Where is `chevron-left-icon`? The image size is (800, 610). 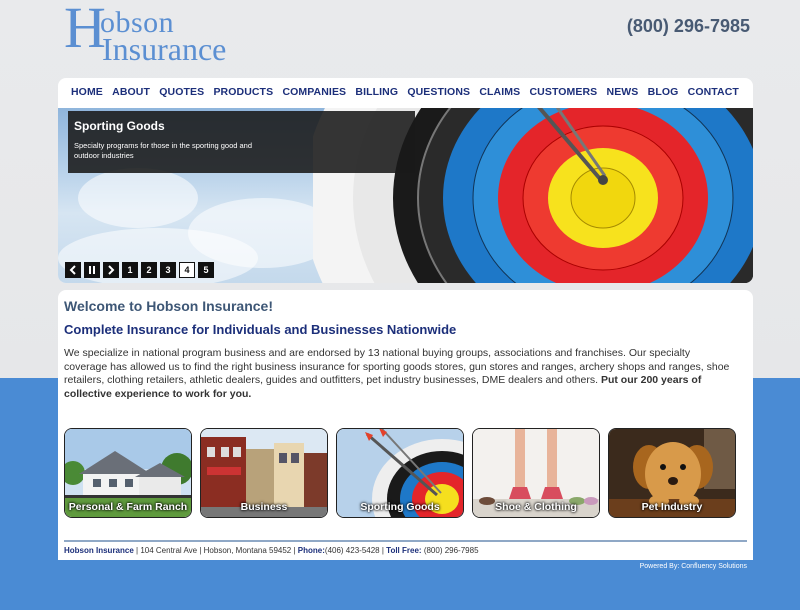 chevron-left-icon is located at coordinates (73, 270).